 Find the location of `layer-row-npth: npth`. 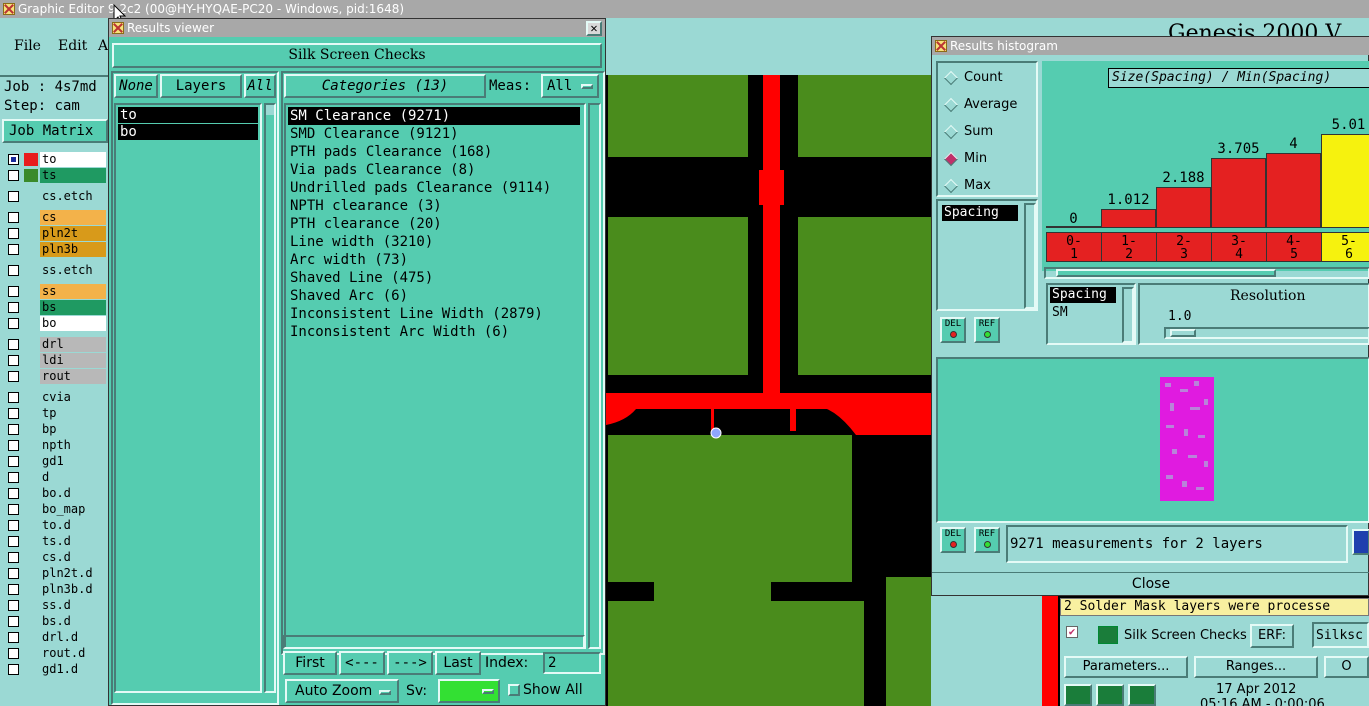

layer-row-npth: npth is located at coordinates (56, 445).